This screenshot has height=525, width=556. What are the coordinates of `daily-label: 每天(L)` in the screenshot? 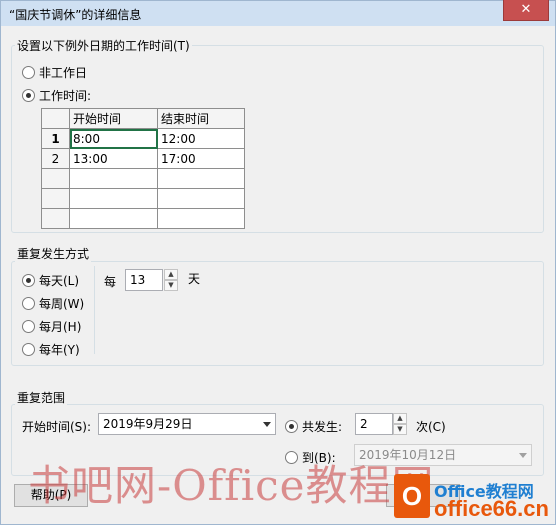 It's located at (59, 281).